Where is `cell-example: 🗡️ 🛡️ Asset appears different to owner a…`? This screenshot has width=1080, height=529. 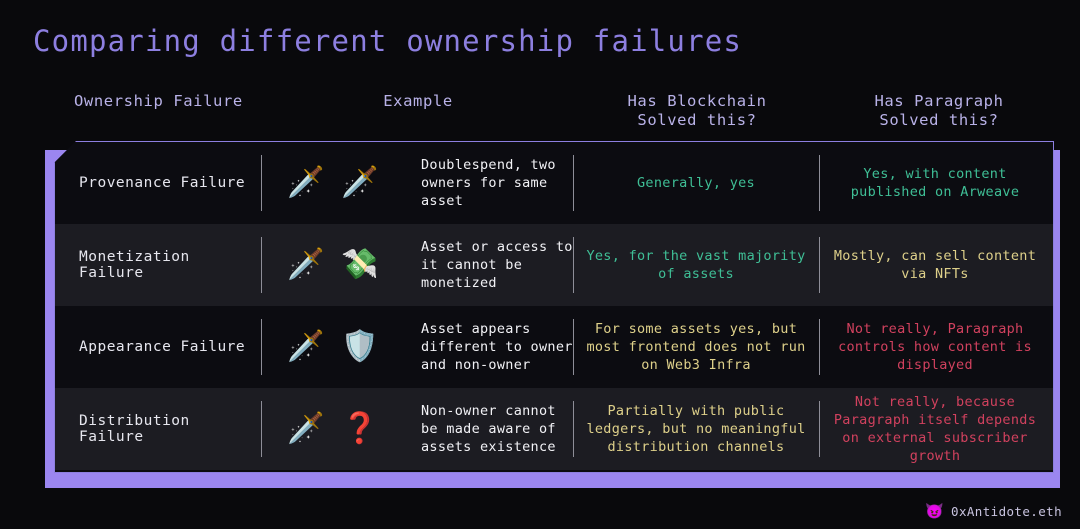
cell-example: 🗡️ 🛡️ Asset appears different to owner a… is located at coordinates (417, 347).